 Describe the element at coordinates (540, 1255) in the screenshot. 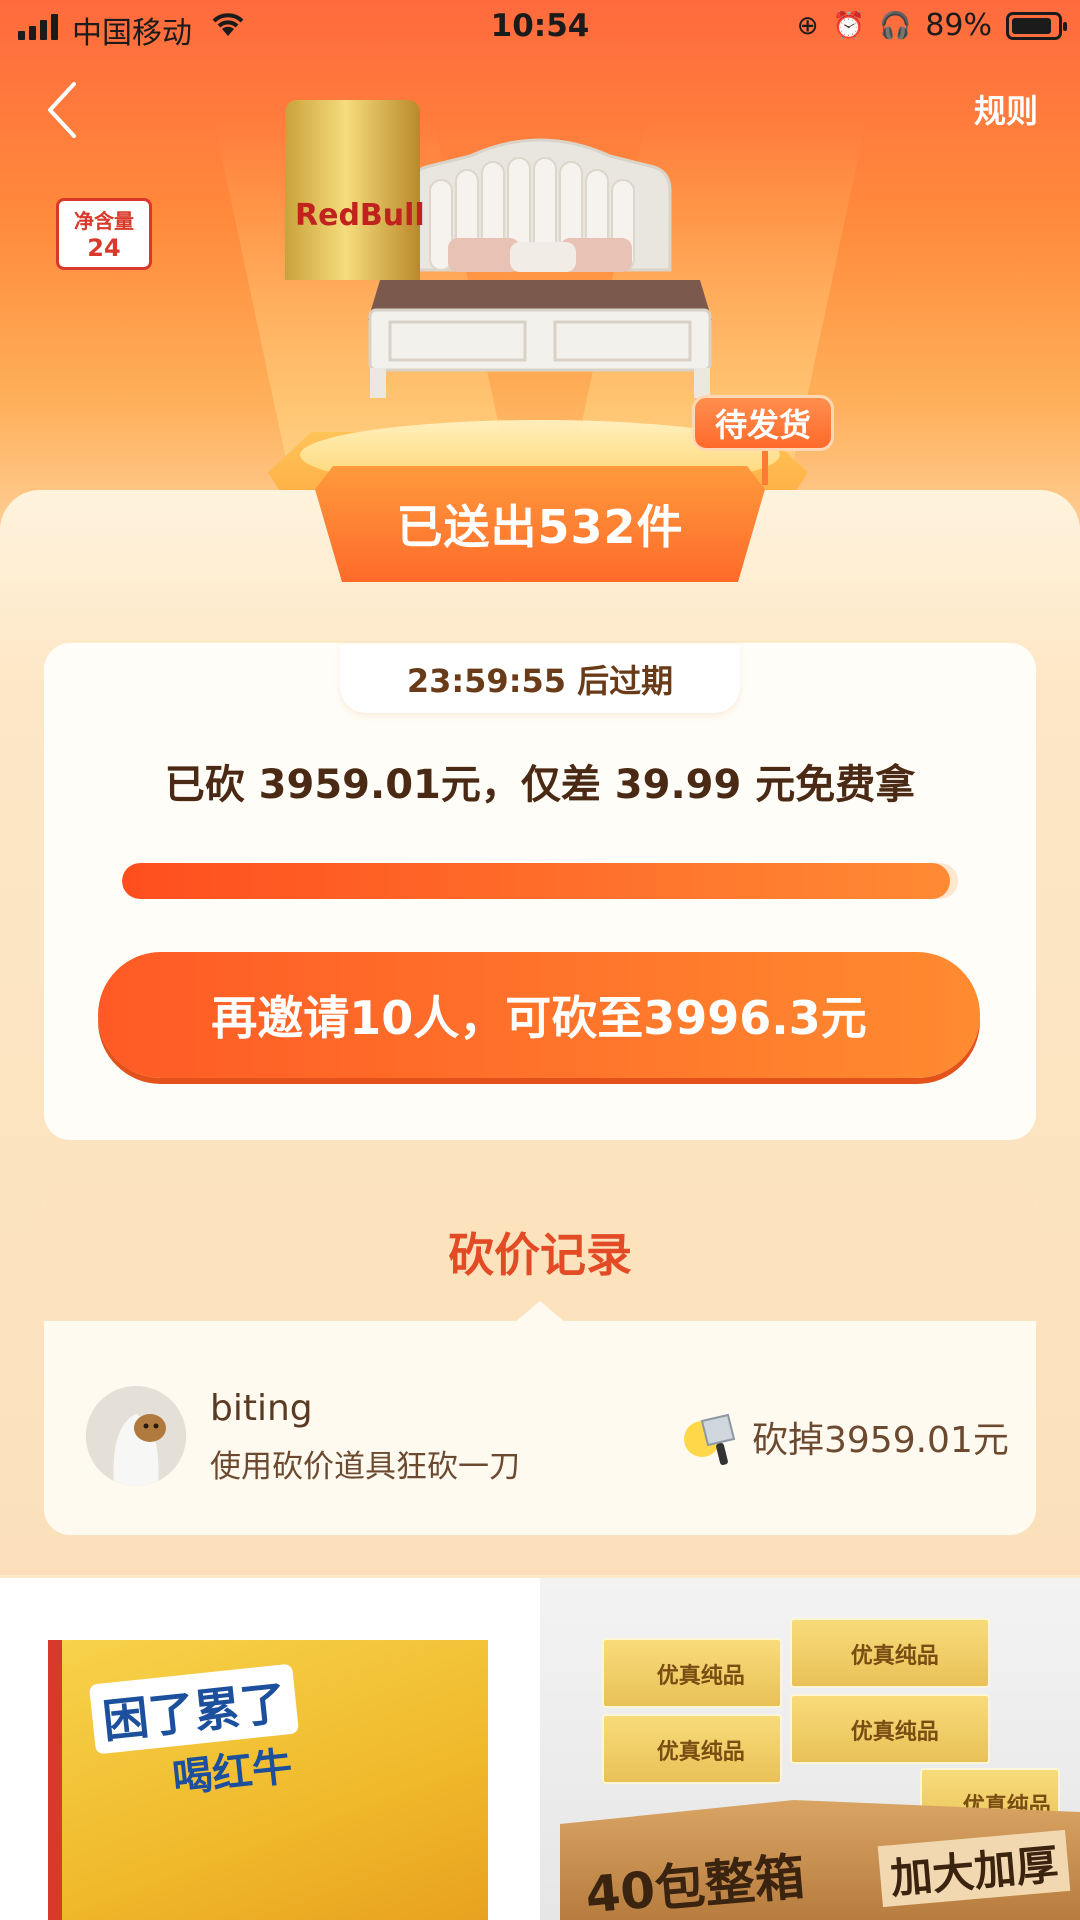

I see `record-title: 砍价记录` at that location.